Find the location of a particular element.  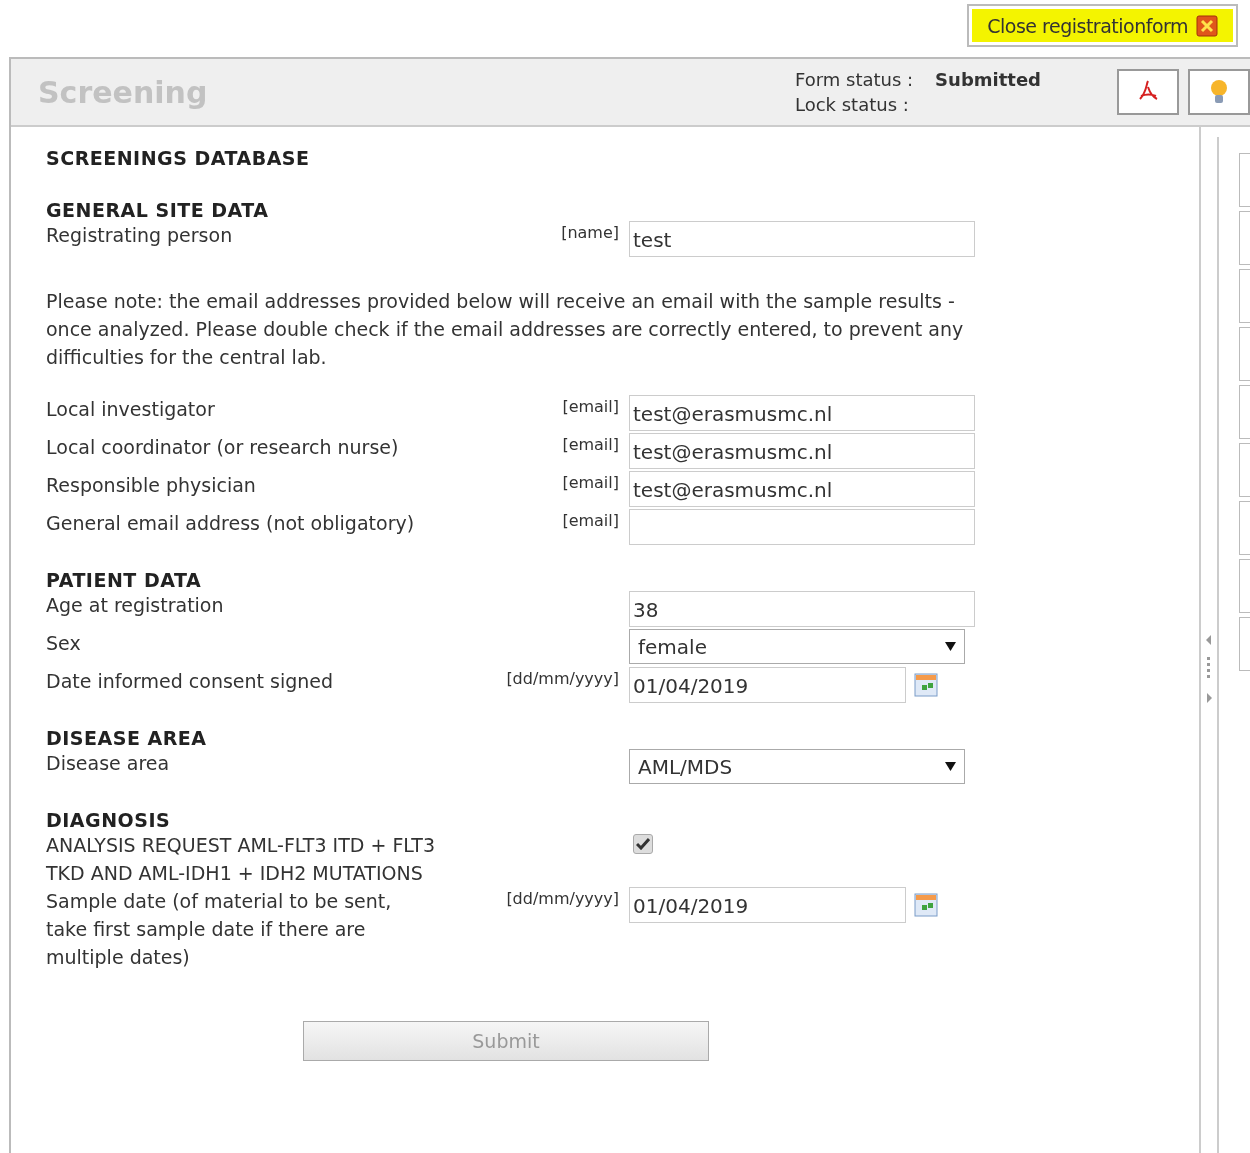

form-title: SCREENINGS DATABASE is located at coordinates (178, 158).